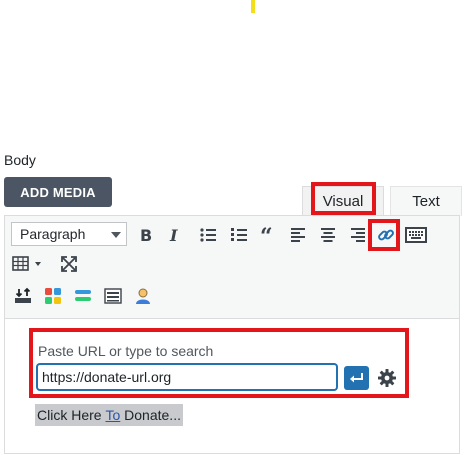 Image resolution: width=465 pixels, height=454 pixels. I want to click on color-blocks-icon, so click(53, 296).